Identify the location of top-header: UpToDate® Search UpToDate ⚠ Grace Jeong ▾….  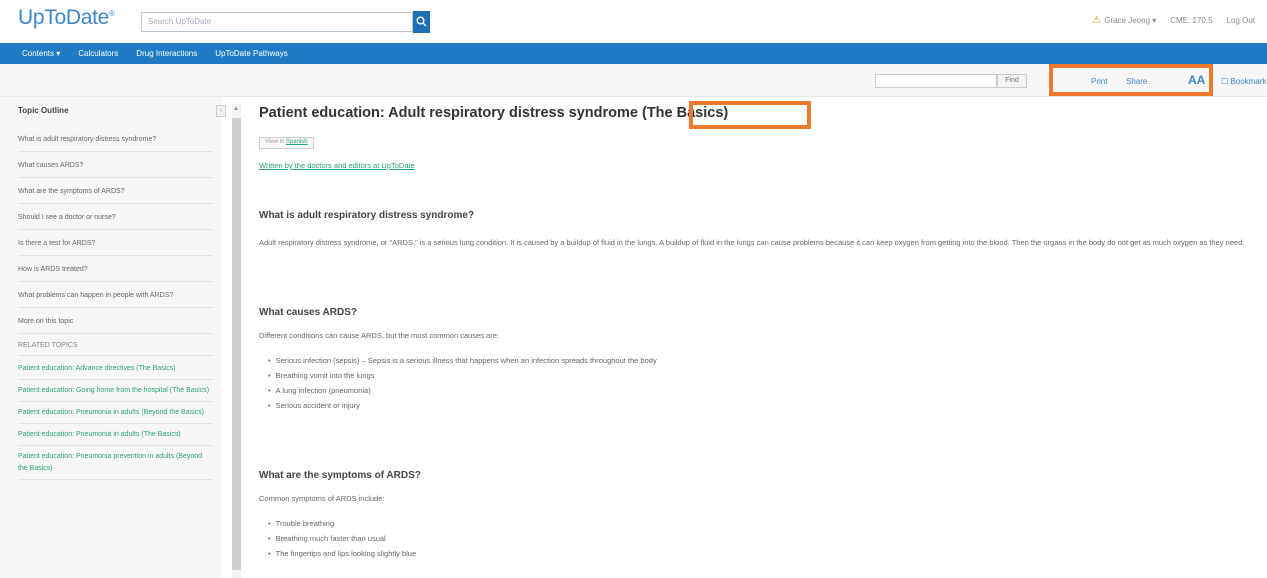
(633, 20).